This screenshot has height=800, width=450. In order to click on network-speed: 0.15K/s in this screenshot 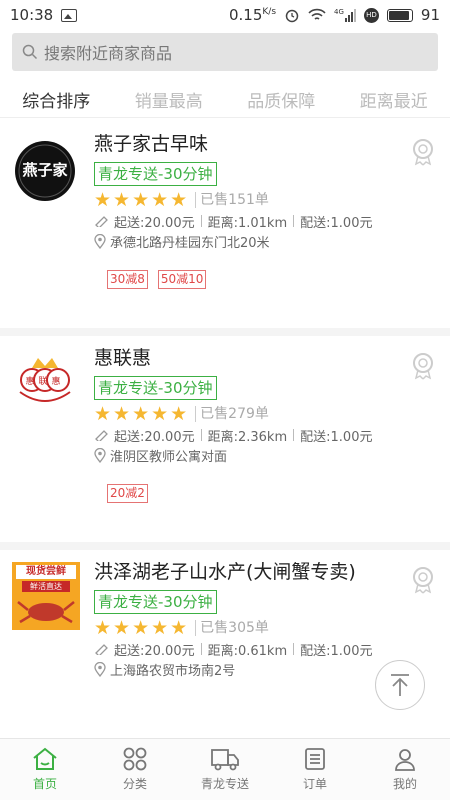, I will do `click(252, 15)`.